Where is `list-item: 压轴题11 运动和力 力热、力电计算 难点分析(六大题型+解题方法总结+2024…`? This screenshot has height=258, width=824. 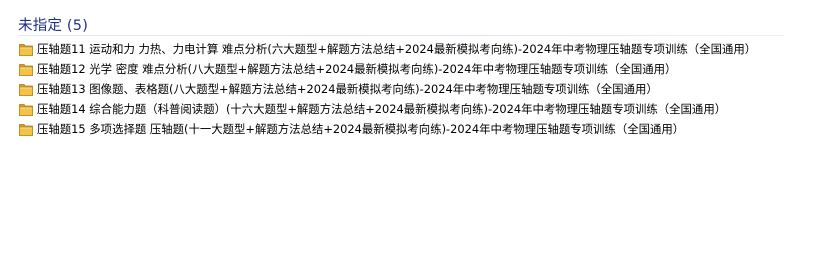 list-item: 压轴题11 运动和力 力热、力电计算 难点分析(六大题型+解题方法总结+2024… is located at coordinates (411, 49).